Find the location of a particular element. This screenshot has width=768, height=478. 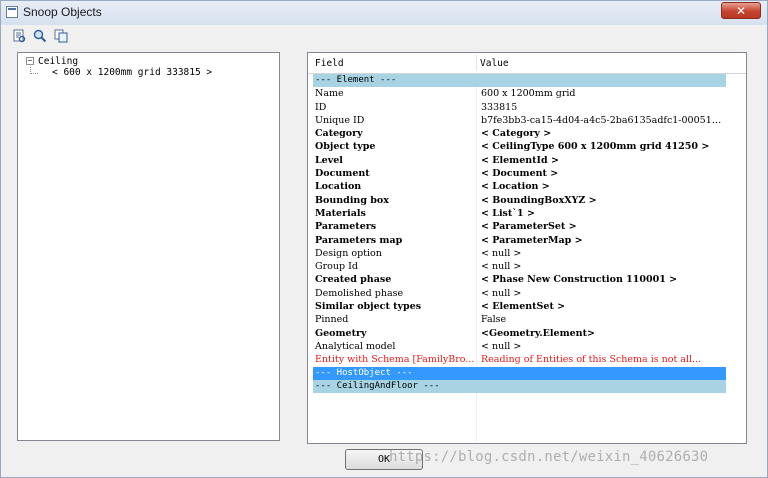

table-row: Category < Category > is located at coordinates (519, 133).